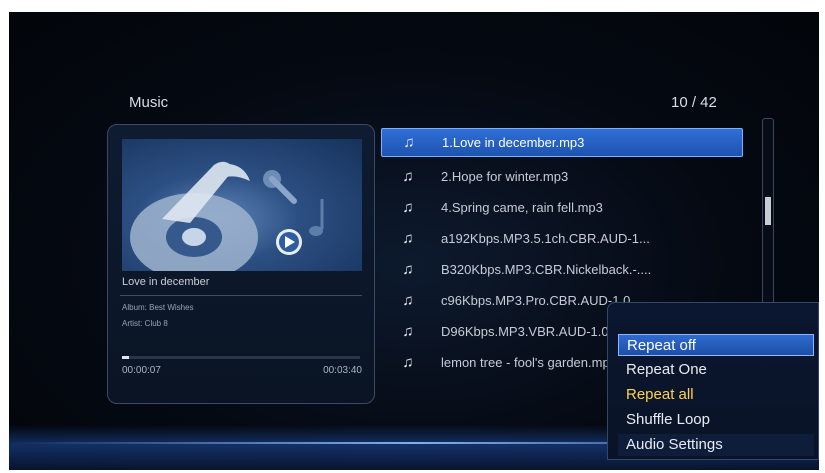  I want to click on scrollbar-thumb, so click(768, 211).